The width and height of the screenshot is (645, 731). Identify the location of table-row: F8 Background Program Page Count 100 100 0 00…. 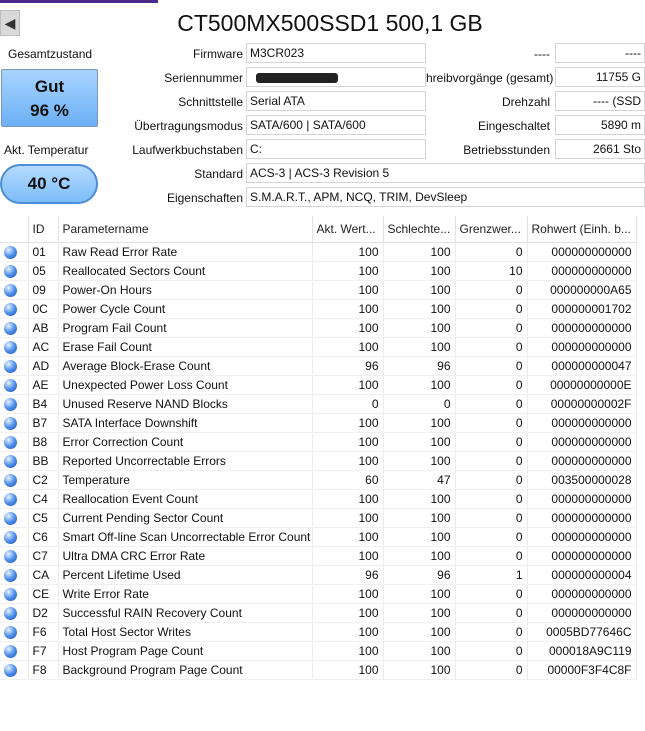
(318, 670).